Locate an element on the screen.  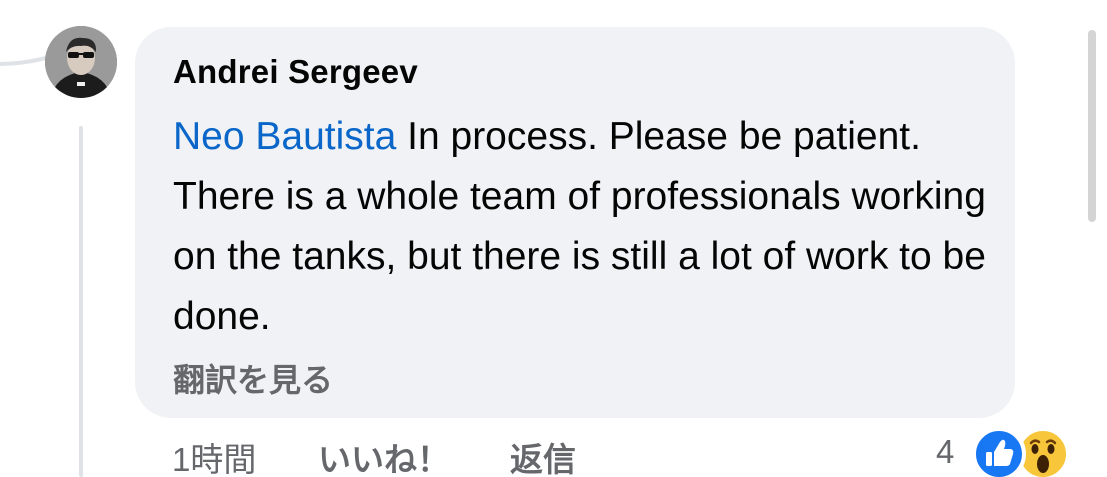
comment-timestamp: 1時間 is located at coordinates (214, 455).